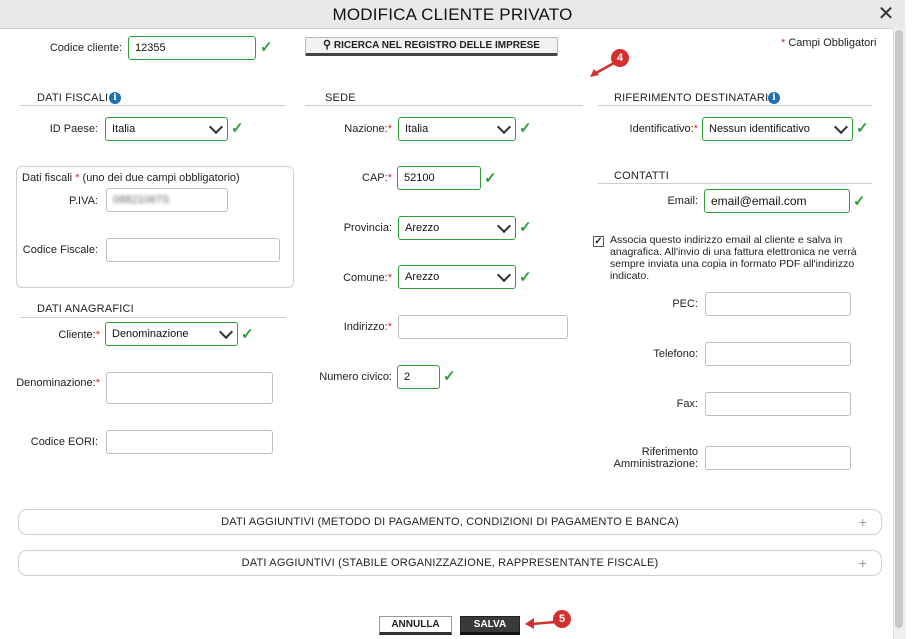 The image size is (915, 639). What do you see at coordinates (150, 334) in the screenshot?
I see `cliente-value: Denominazione` at bounding box center [150, 334].